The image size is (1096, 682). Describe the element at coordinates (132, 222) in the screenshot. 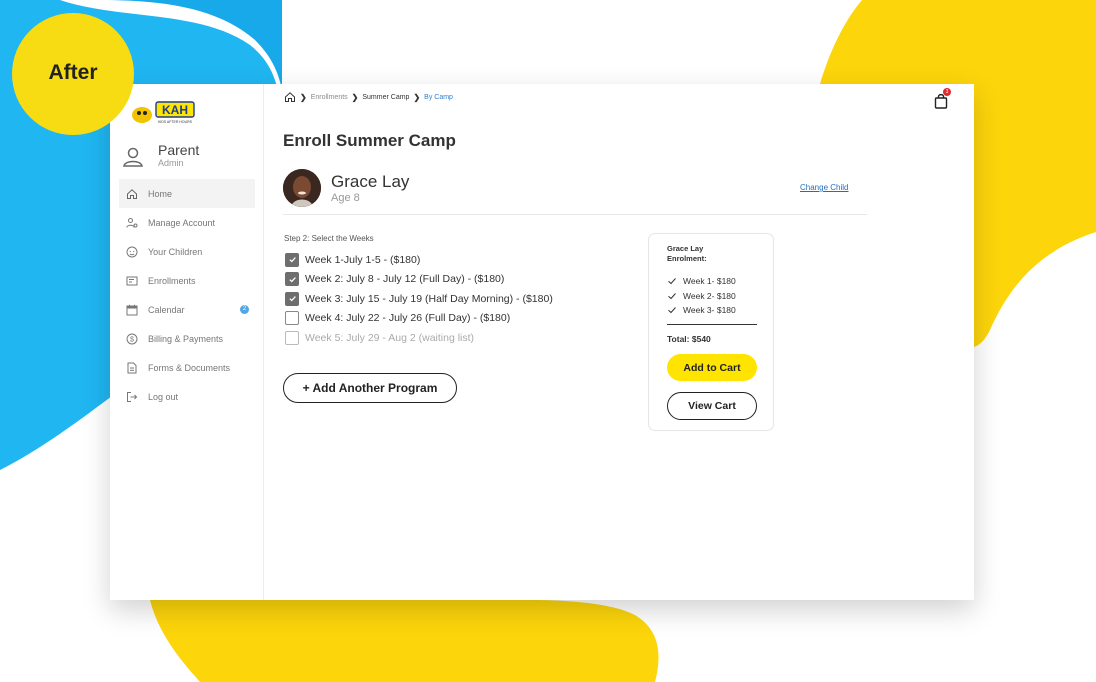

I see `manage-account-icon` at that location.